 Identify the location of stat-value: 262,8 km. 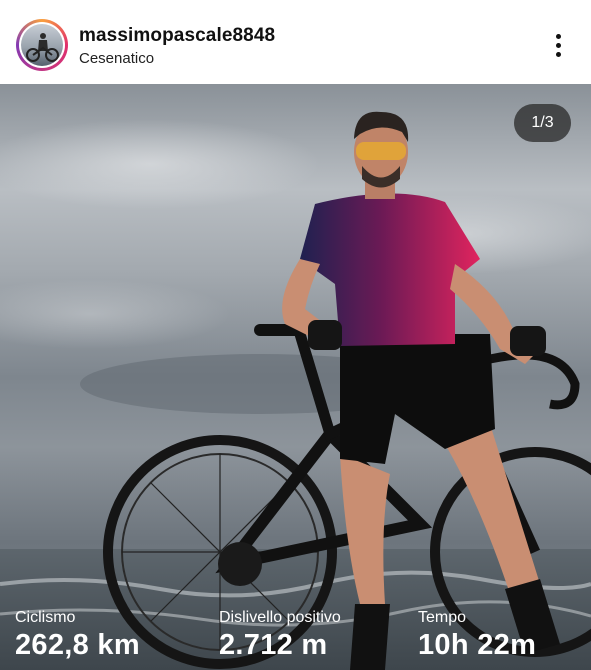
(77, 645).